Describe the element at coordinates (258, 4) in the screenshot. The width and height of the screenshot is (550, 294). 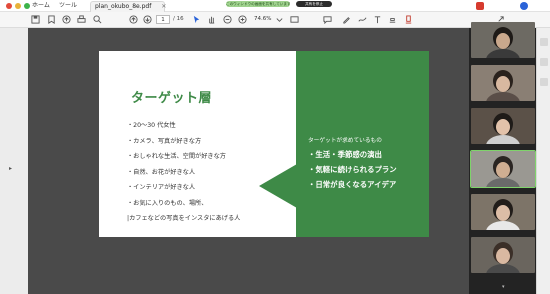
I see `sharing-banner: このウィンドウの画面を共有しています` at that location.